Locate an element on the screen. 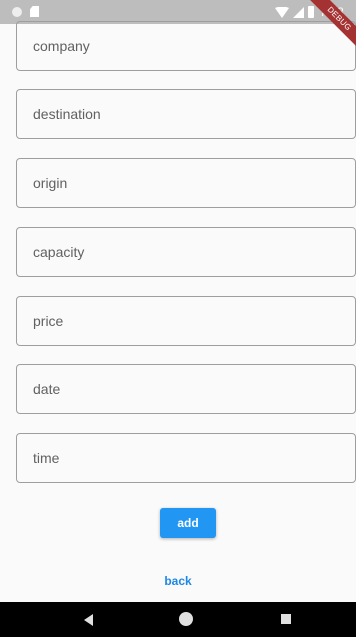  company-placeholder: company is located at coordinates (61, 46).